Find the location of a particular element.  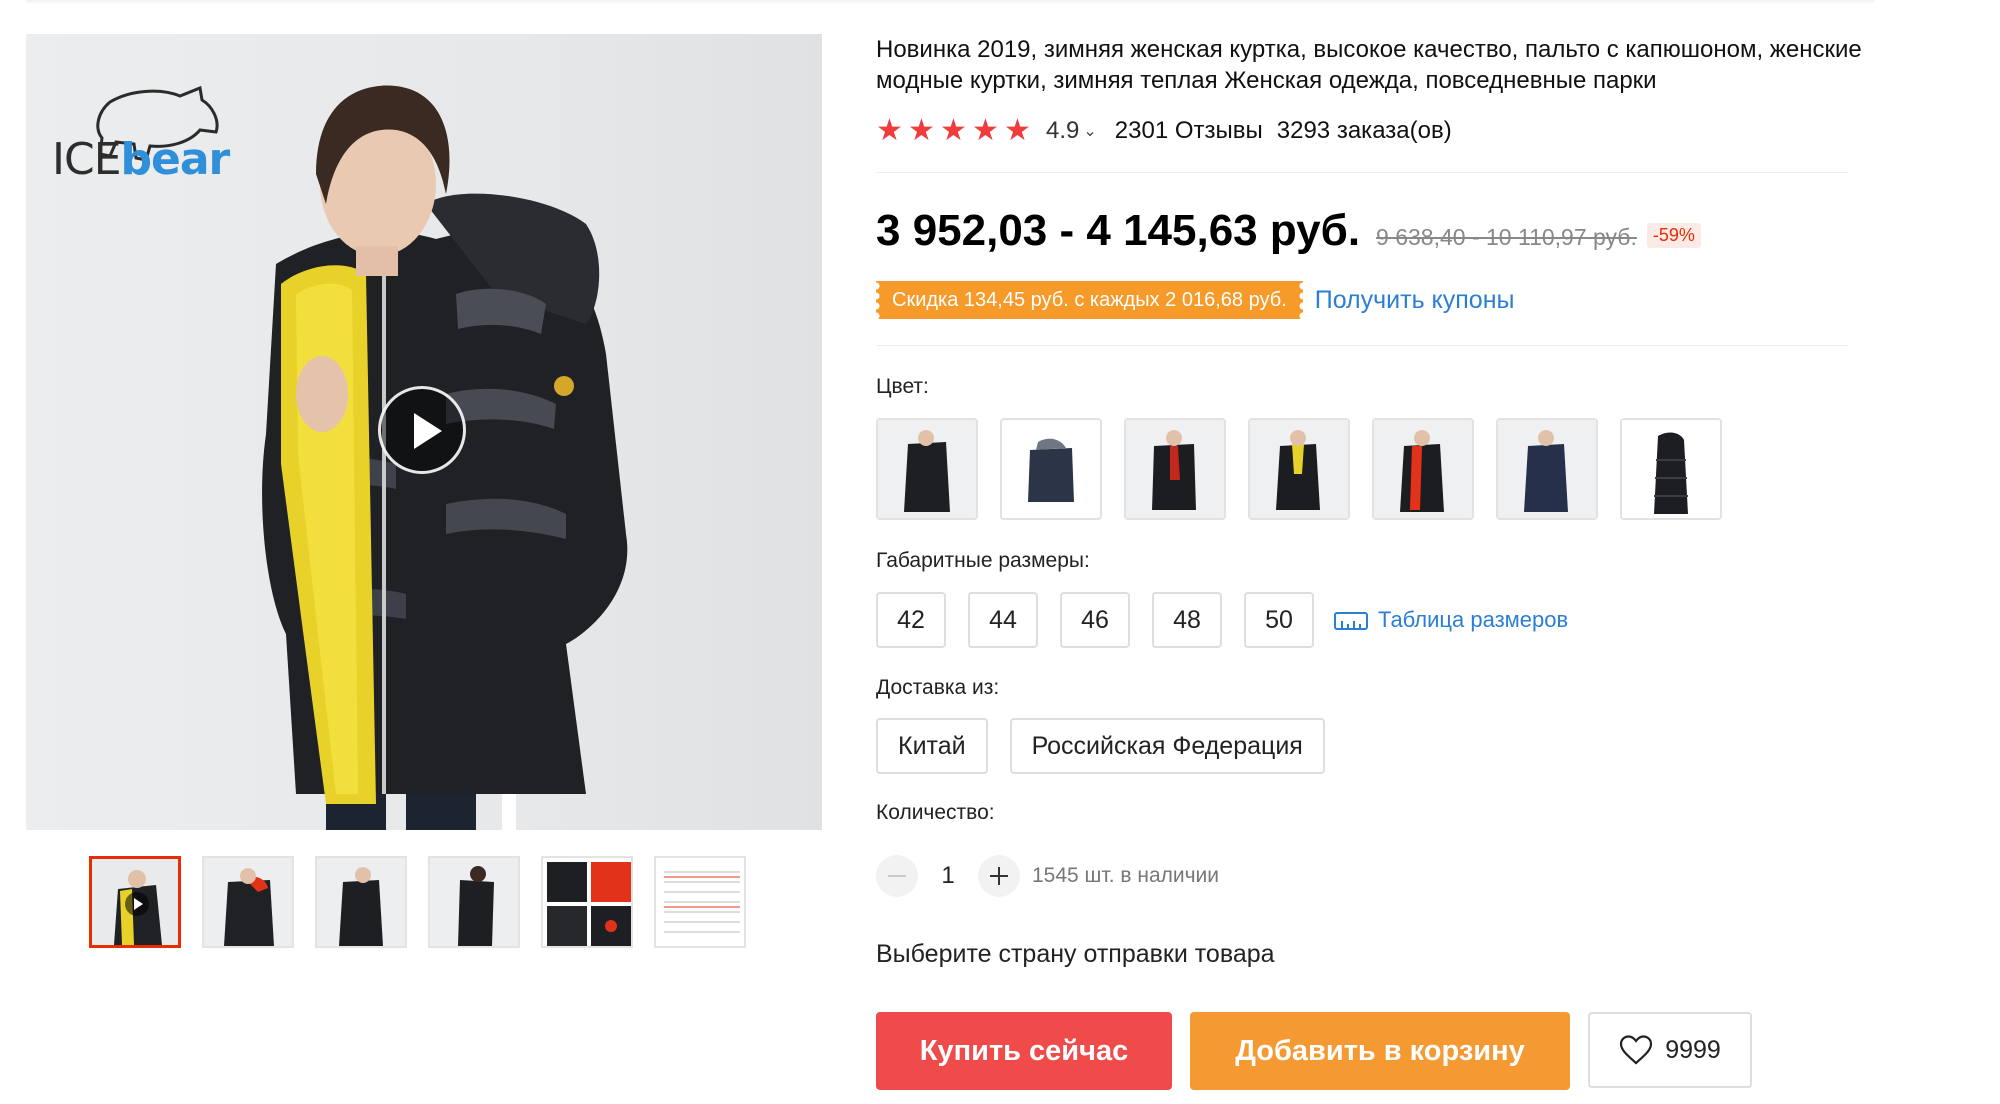

stock-available: 1545 шт. в наличии is located at coordinates (1126, 875).